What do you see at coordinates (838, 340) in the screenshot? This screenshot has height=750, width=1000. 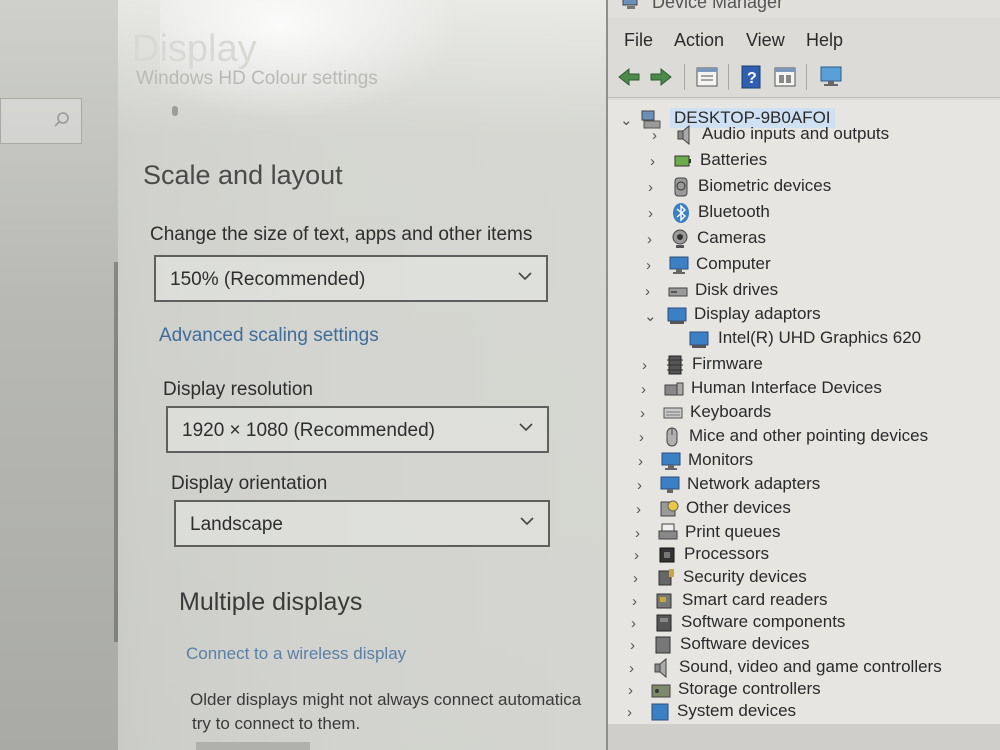 I see `tree-device-item: Intel(R) UHD Graphics 620` at bounding box center [838, 340].